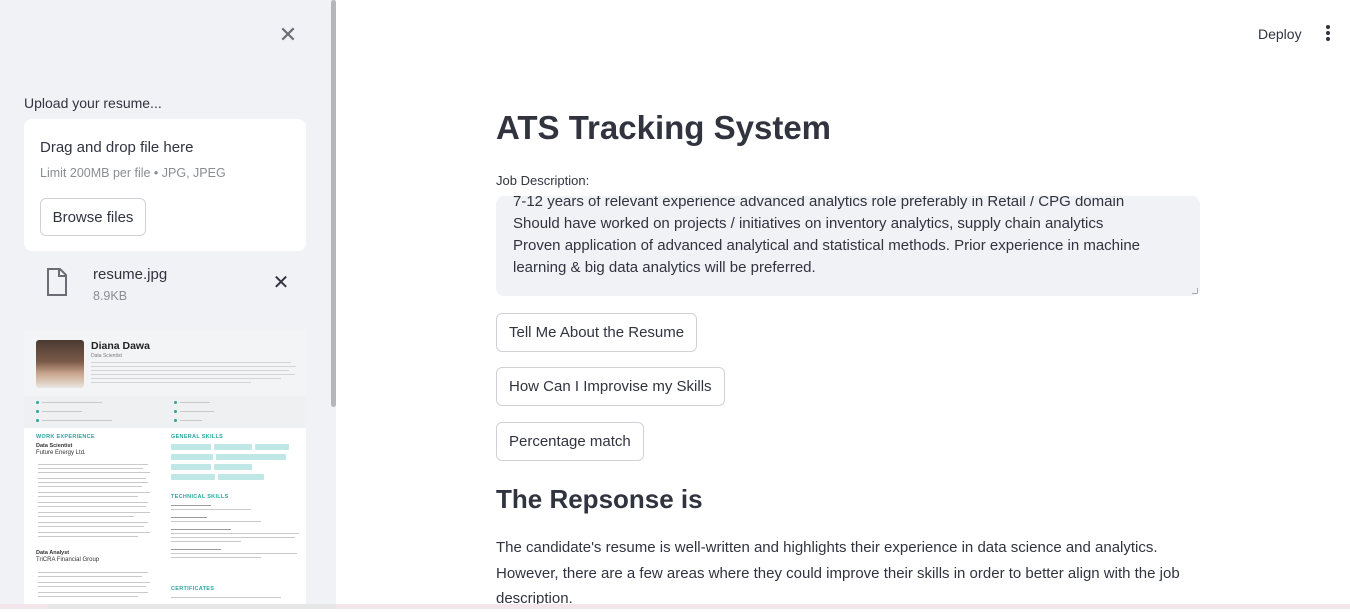  Describe the element at coordinates (1195, 291) in the screenshot. I see `textarea-resize-handle` at that location.